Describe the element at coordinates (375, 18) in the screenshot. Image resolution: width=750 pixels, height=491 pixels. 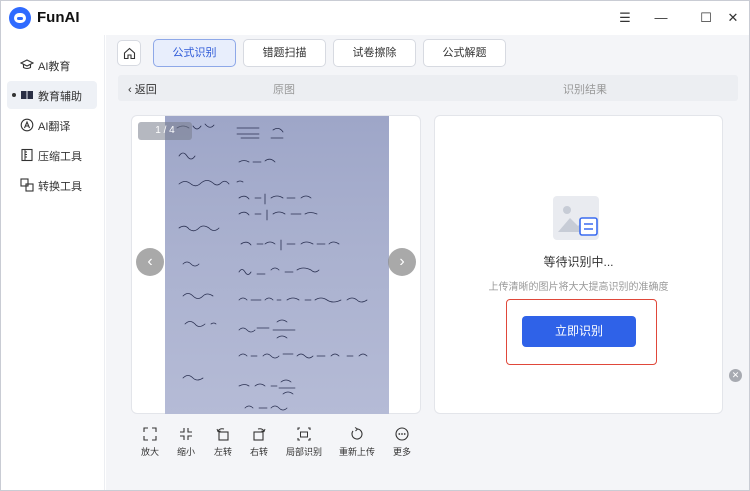
I see `title-bar: FunAI ☰ — ☐ ✕` at that location.